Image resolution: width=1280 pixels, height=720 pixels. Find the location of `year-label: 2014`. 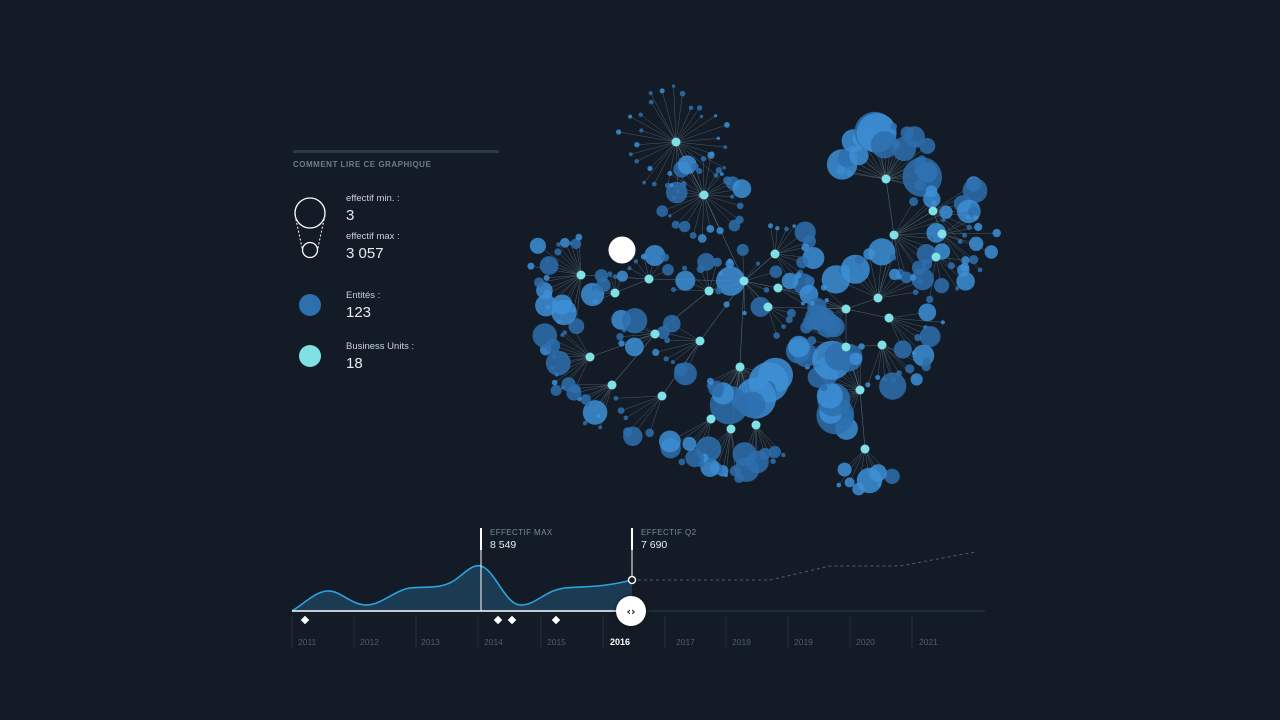

year-label: 2014 is located at coordinates (493, 642).